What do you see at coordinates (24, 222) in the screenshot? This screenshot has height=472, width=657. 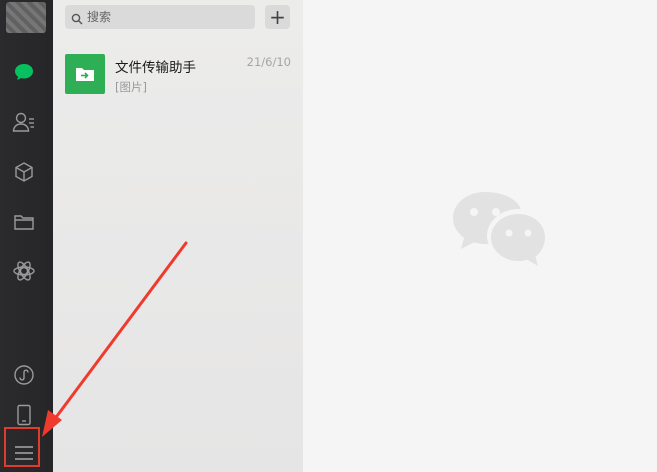 I see `files-icon` at bounding box center [24, 222].